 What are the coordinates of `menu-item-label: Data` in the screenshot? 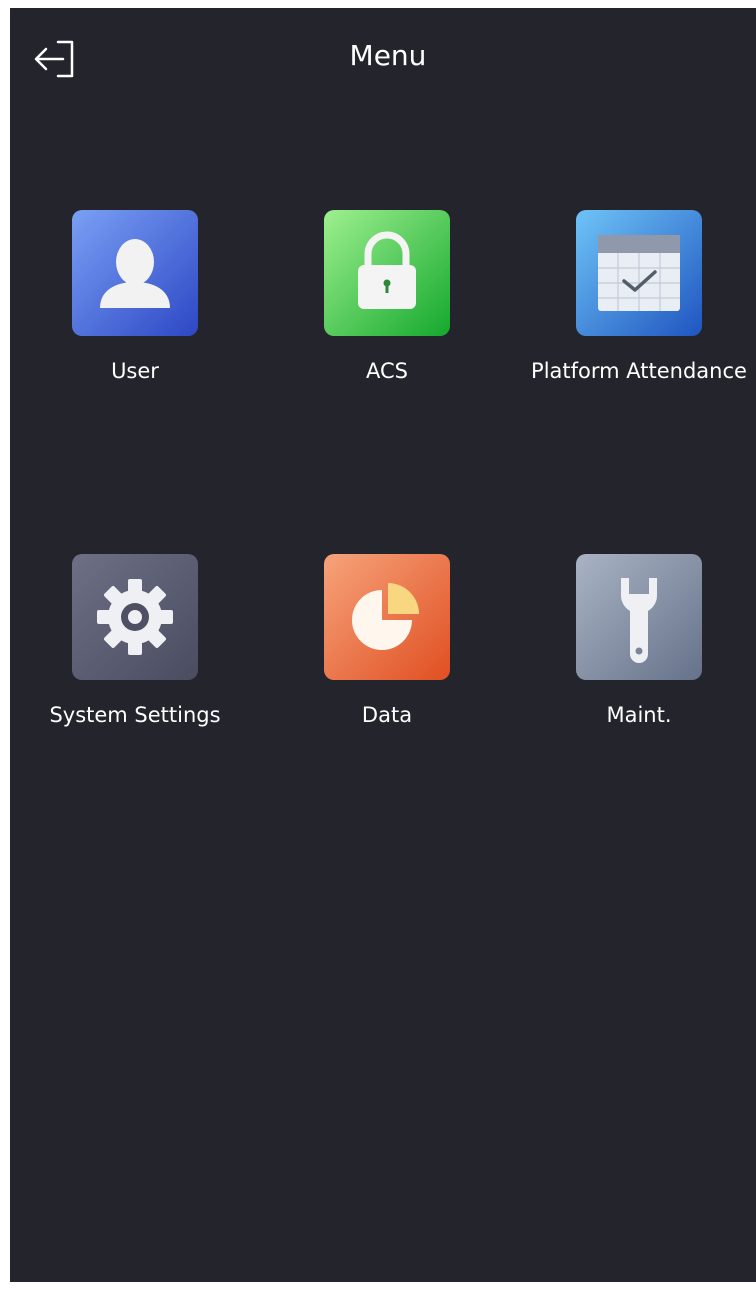 It's located at (387, 715).